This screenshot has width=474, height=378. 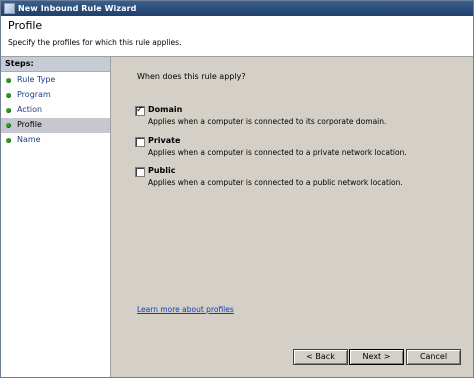 What do you see at coordinates (9, 8) in the screenshot?
I see `firewall-icon` at bounding box center [9, 8].